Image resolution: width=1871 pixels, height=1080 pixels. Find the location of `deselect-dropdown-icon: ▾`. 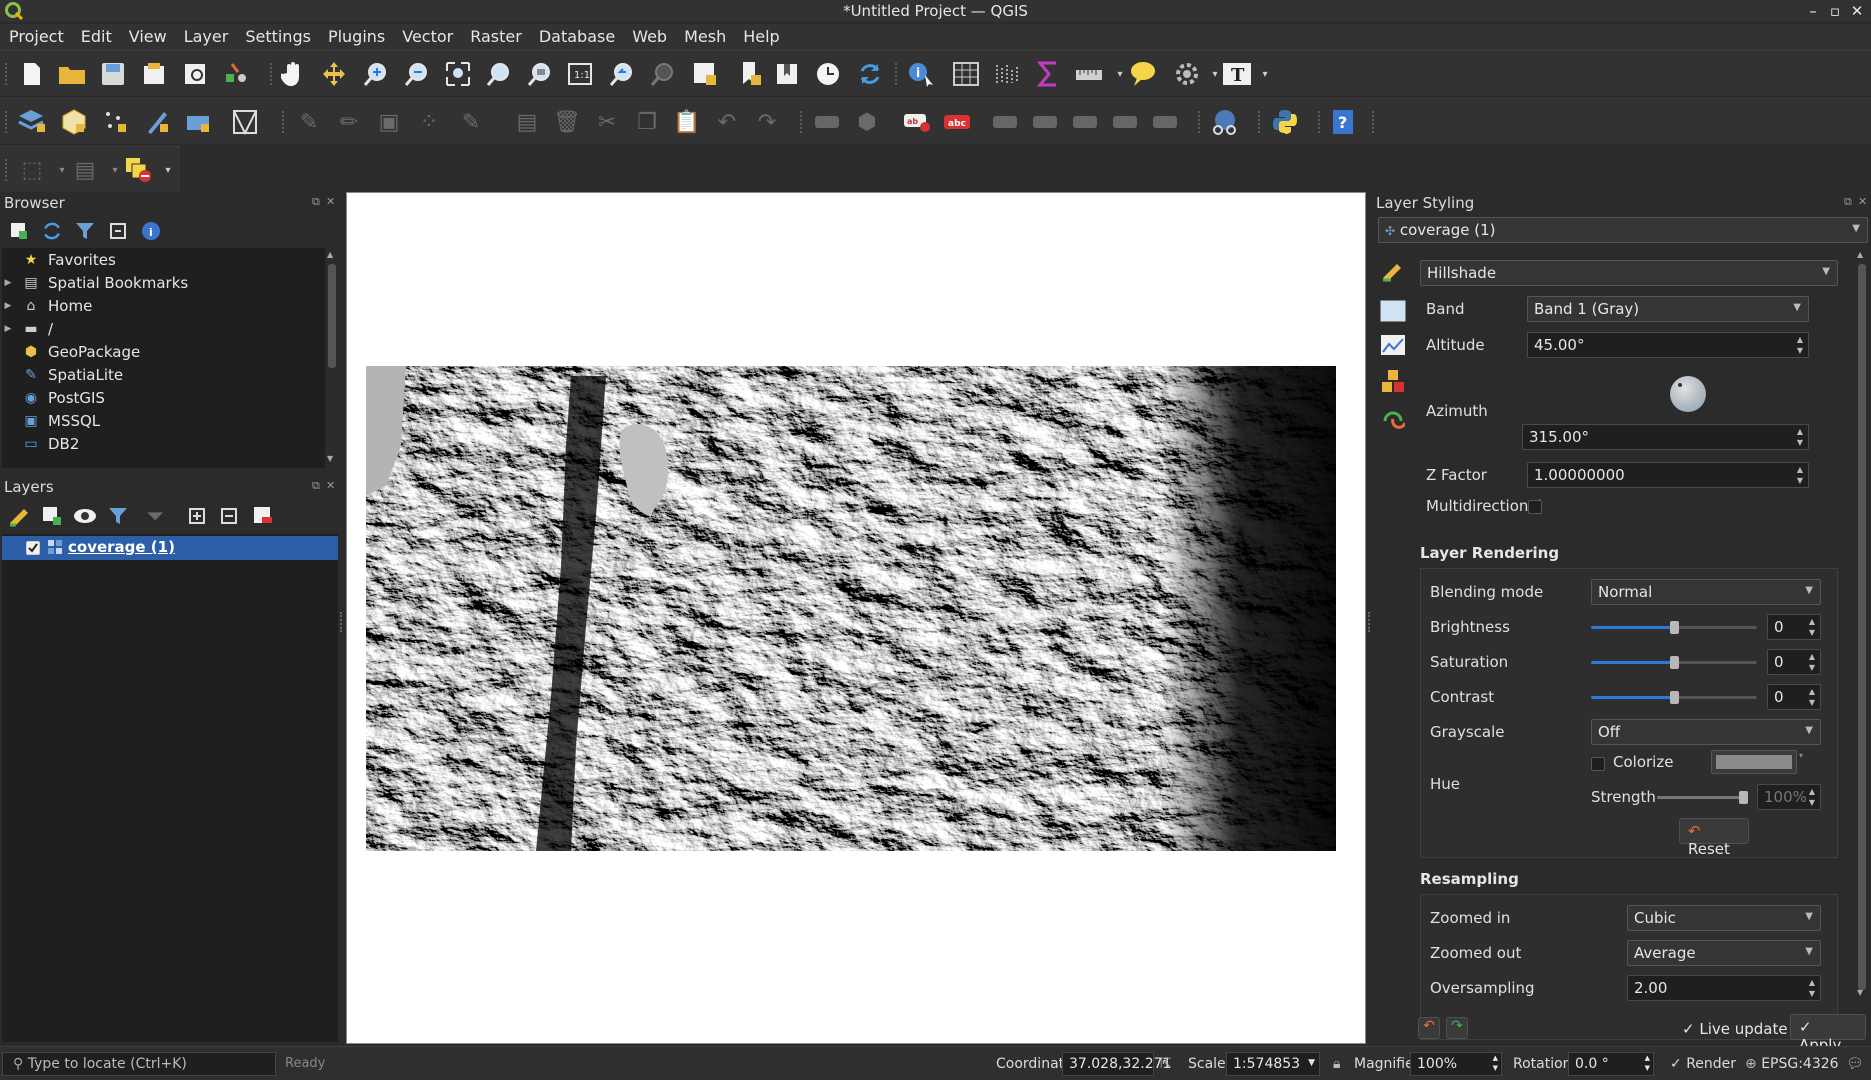

deselect-dropdown-icon: ▾ is located at coordinates (168, 170).